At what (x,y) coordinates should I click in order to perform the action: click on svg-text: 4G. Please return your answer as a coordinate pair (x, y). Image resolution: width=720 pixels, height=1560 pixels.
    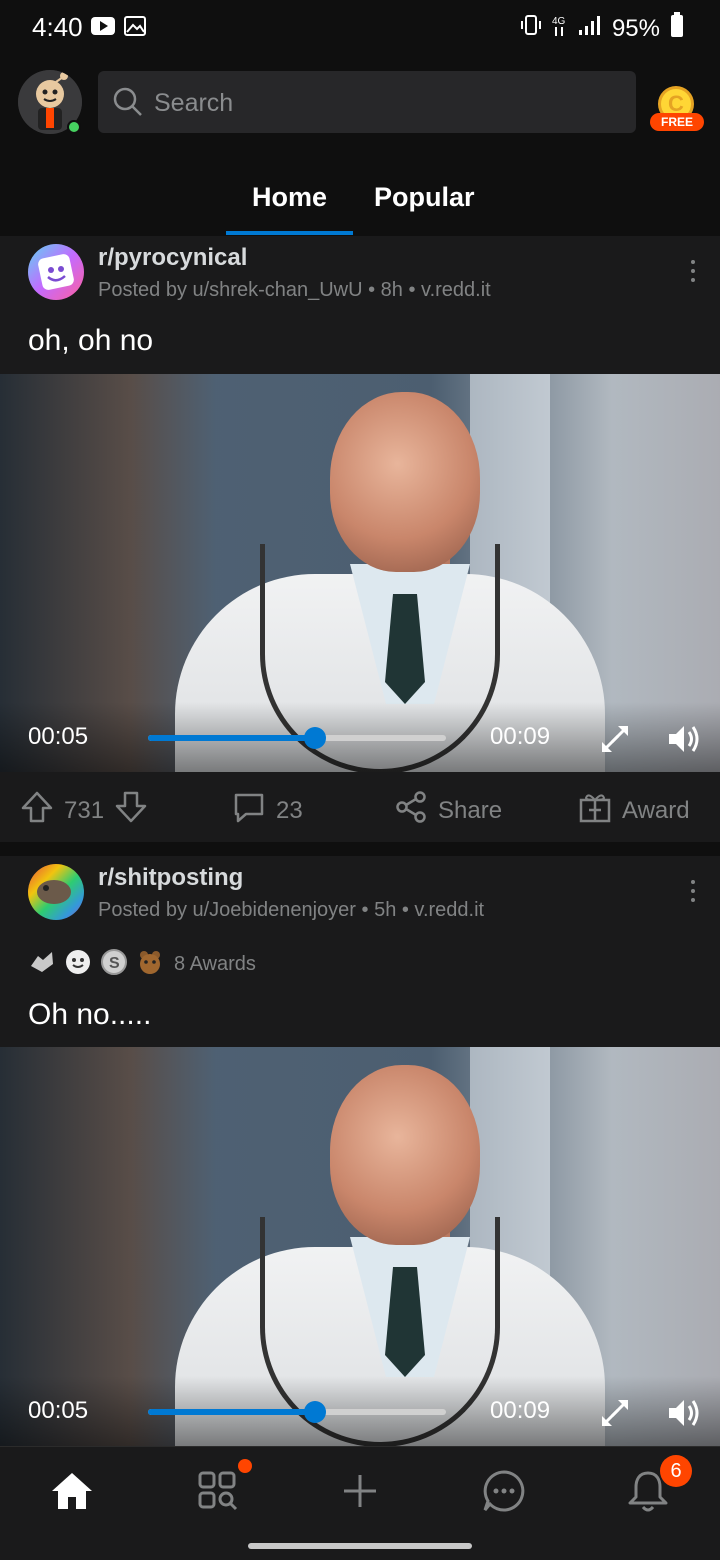
    Looking at the image, I should click on (559, 21).